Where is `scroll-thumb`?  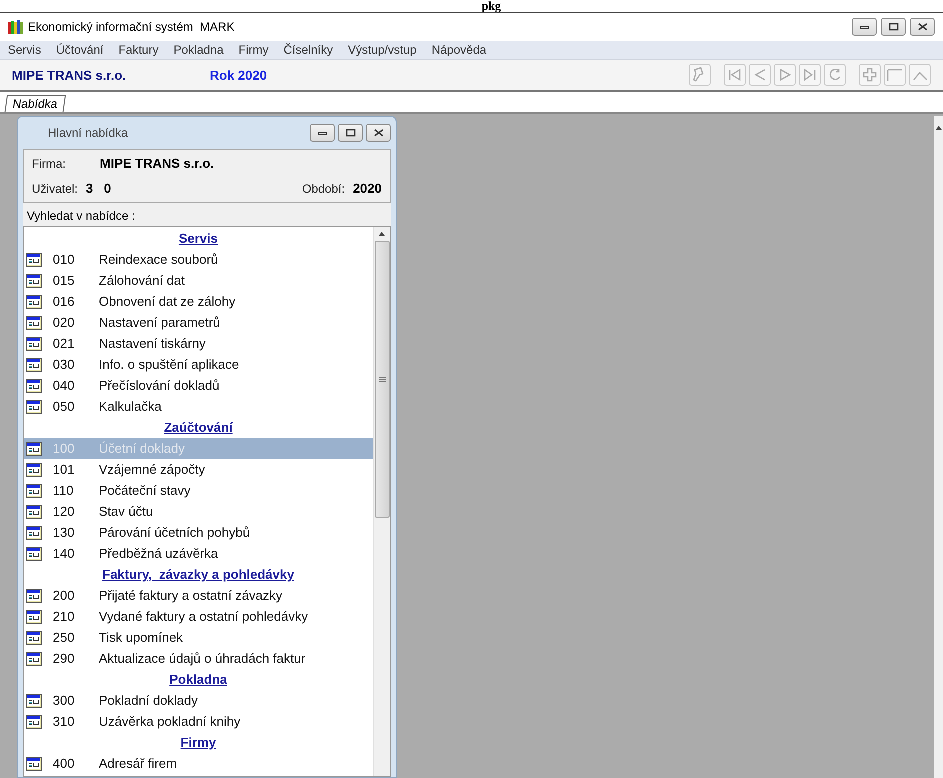
scroll-thumb is located at coordinates (382, 379).